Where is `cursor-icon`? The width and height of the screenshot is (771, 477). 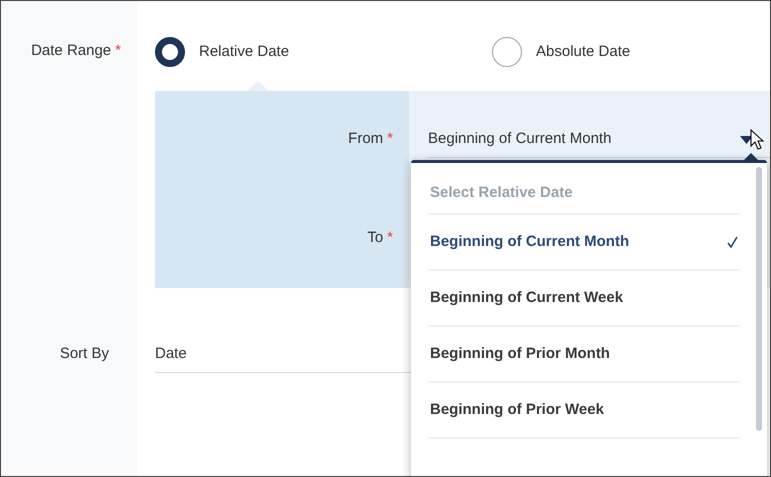
cursor-icon is located at coordinates (757, 140).